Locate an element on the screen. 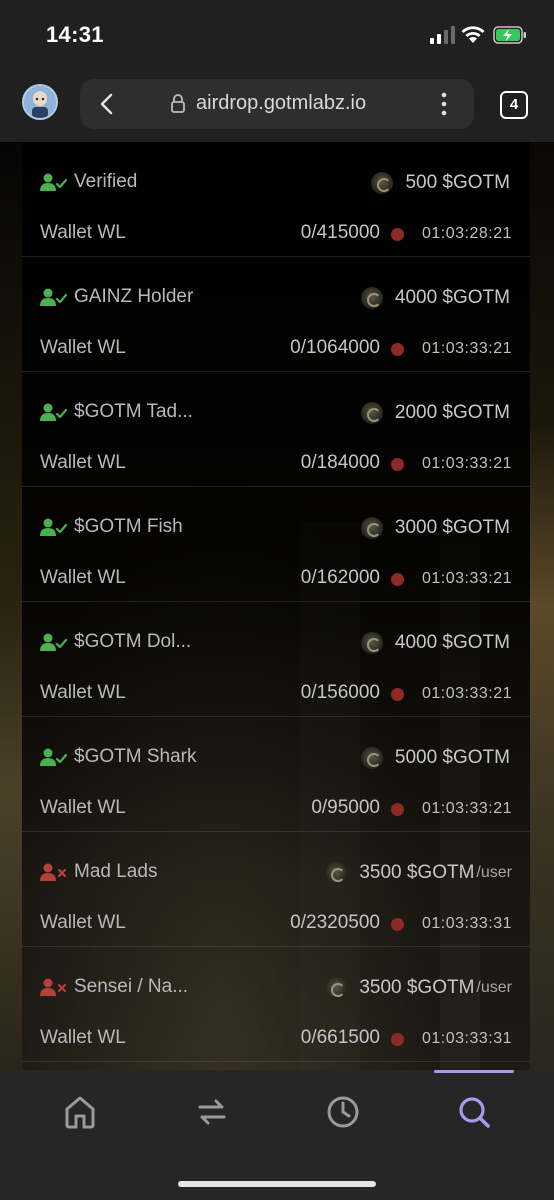 Image resolution: width=554 pixels, height=1200 pixels. home-icon is located at coordinates (80, 1112).